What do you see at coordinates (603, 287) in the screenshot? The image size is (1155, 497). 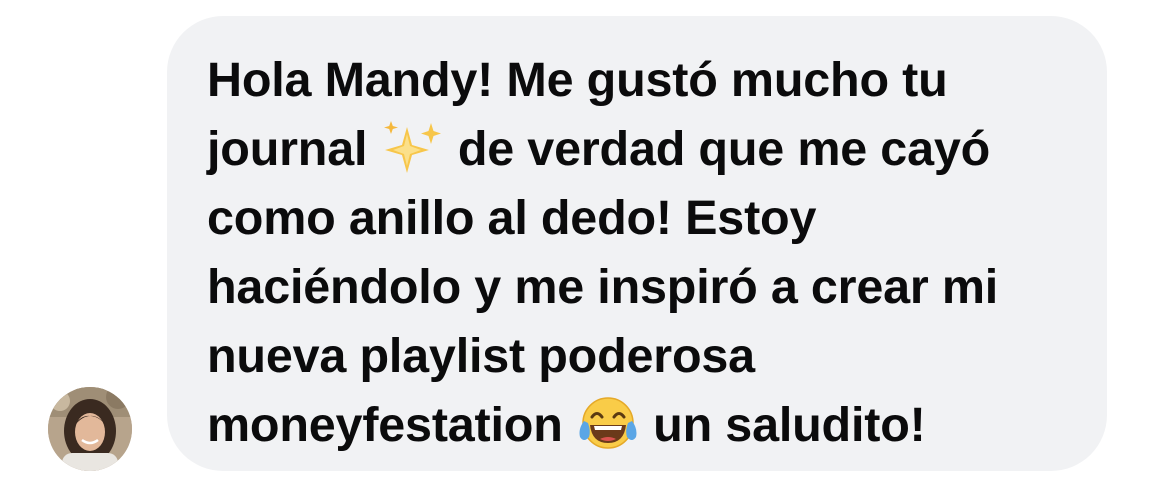 I see `message-line: haciéndolo y me inspiró a crear mi` at bounding box center [603, 287].